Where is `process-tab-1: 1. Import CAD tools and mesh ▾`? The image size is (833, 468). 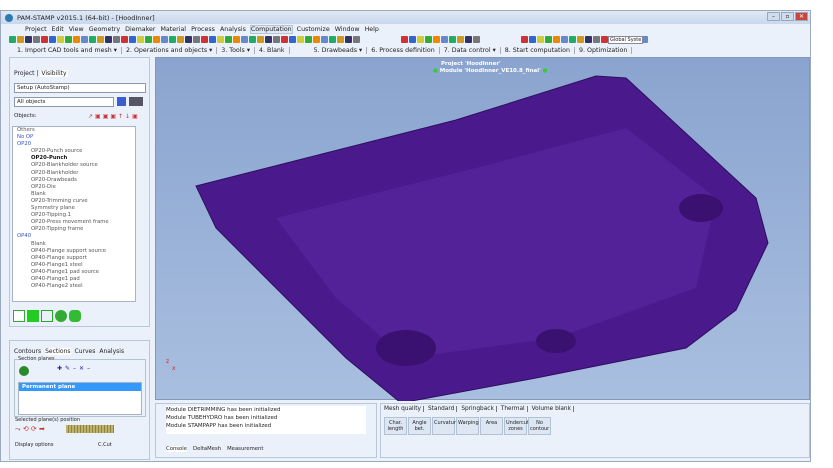 process-tab-1: 1. Import CAD tools and mesh ▾ is located at coordinates (67, 50).